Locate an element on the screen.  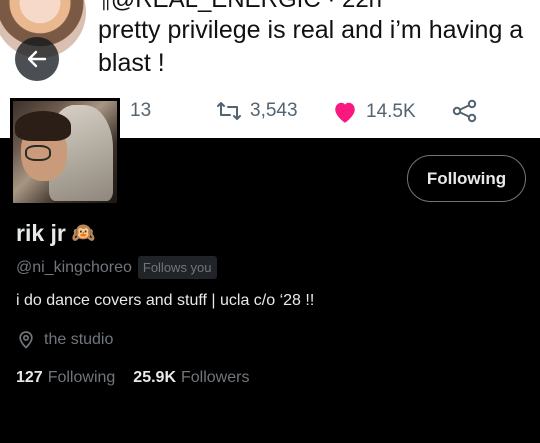
profile-handle-row: @ni_kingchoreo Follows you is located at coordinates (116, 267).